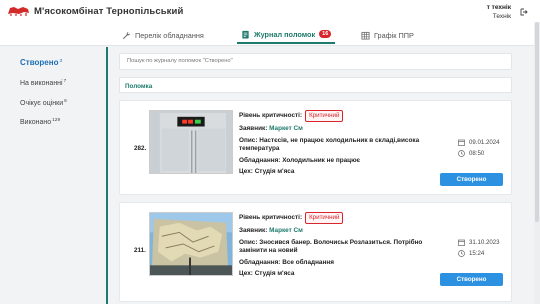 This screenshot has width=540, height=304. I want to click on done-count: 129, so click(56, 120).